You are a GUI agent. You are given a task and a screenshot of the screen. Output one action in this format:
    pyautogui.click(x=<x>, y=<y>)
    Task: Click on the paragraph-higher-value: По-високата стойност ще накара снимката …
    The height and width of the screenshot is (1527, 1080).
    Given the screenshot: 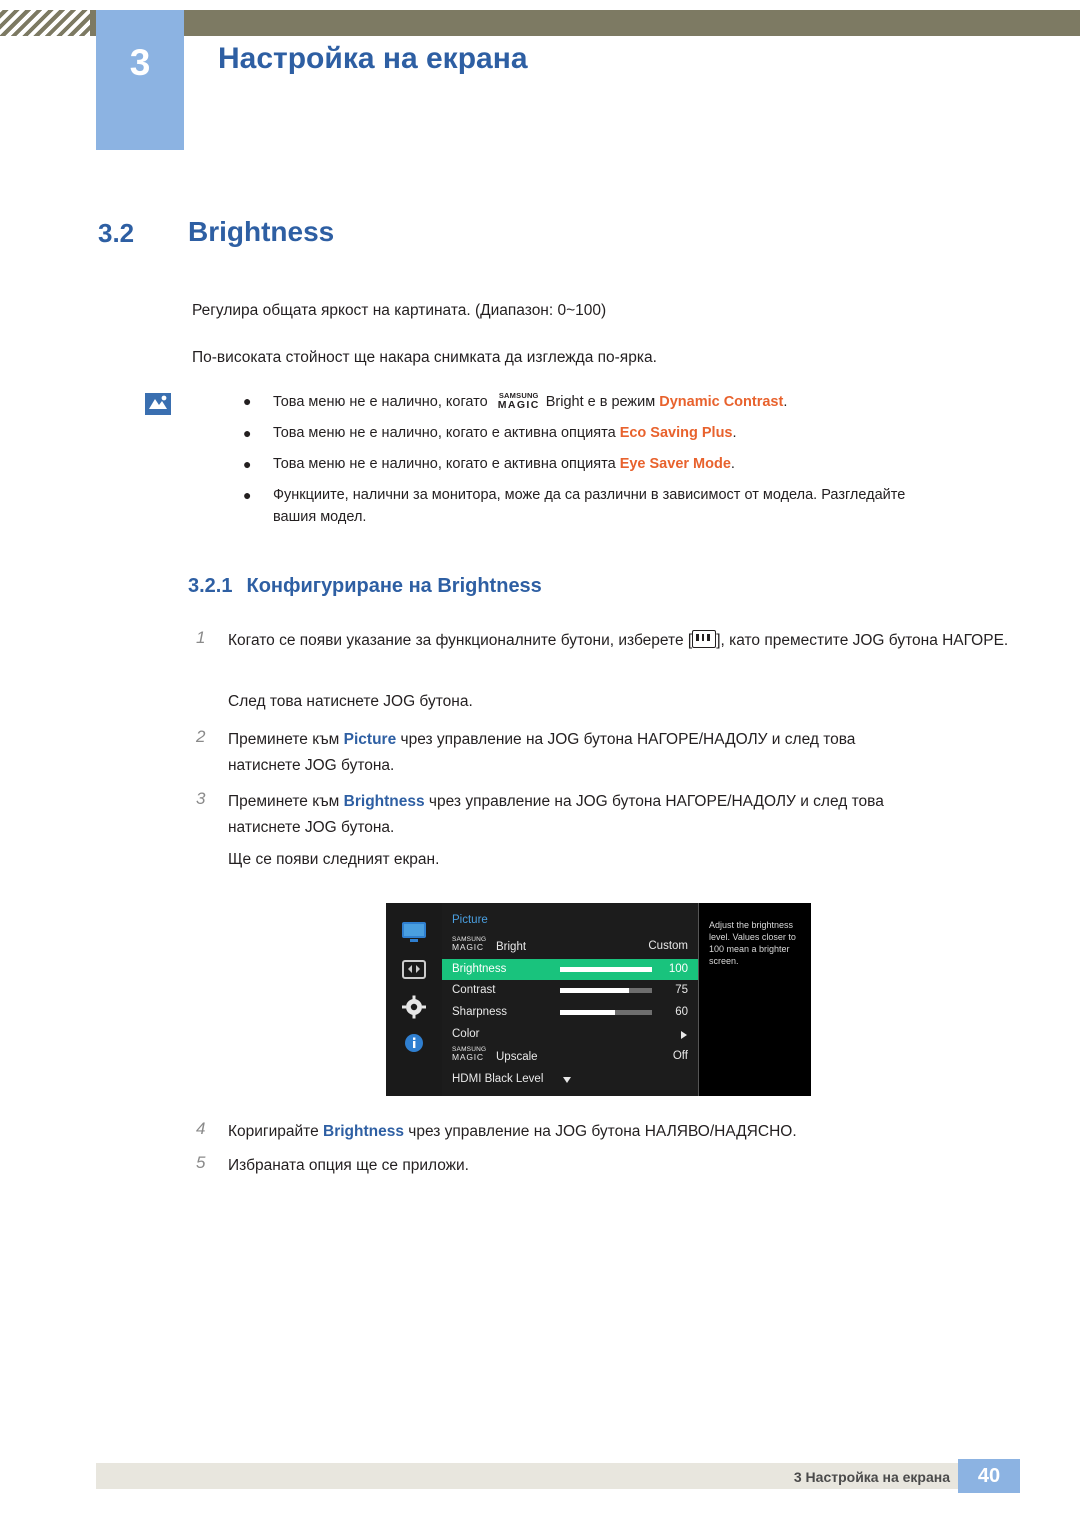 What is the action you would take?
    pyautogui.click(x=424, y=357)
    